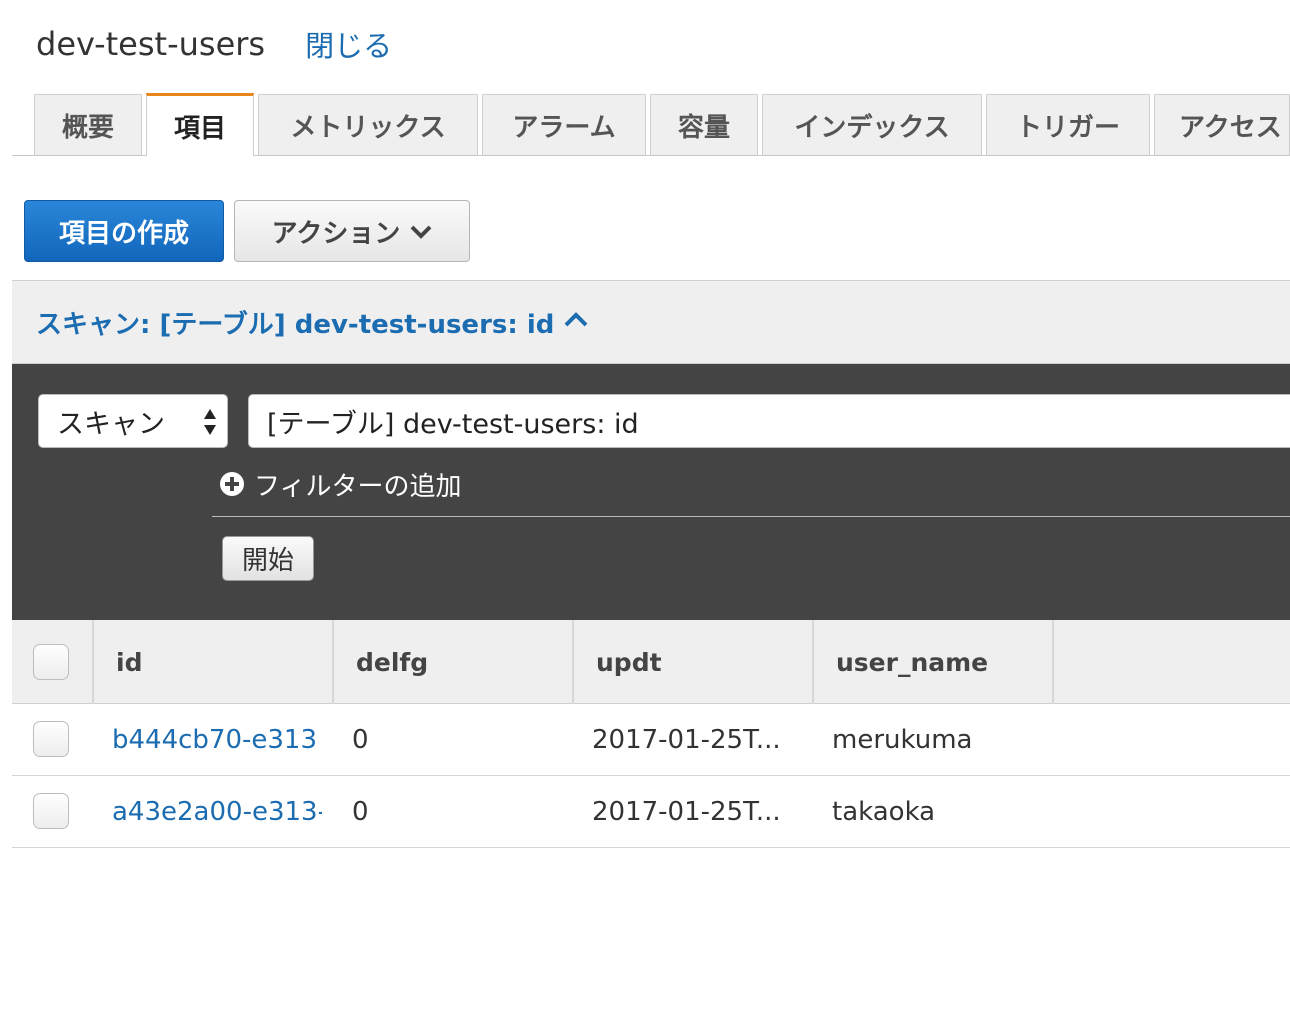 The width and height of the screenshot is (1290, 1022). What do you see at coordinates (200, 124) in the screenshot?
I see `tab-items: 項目` at bounding box center [200, 124].